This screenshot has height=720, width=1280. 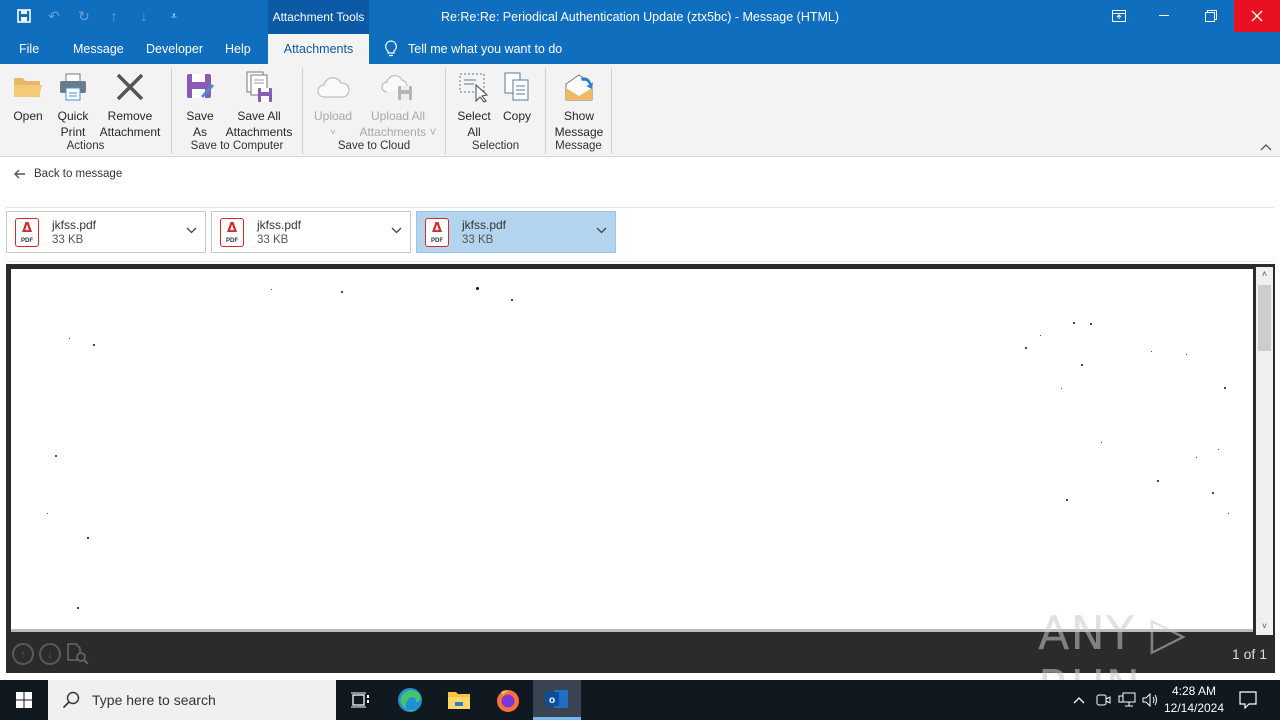 I want to click on tab-developer: Developer, so click(x=174, y=49).